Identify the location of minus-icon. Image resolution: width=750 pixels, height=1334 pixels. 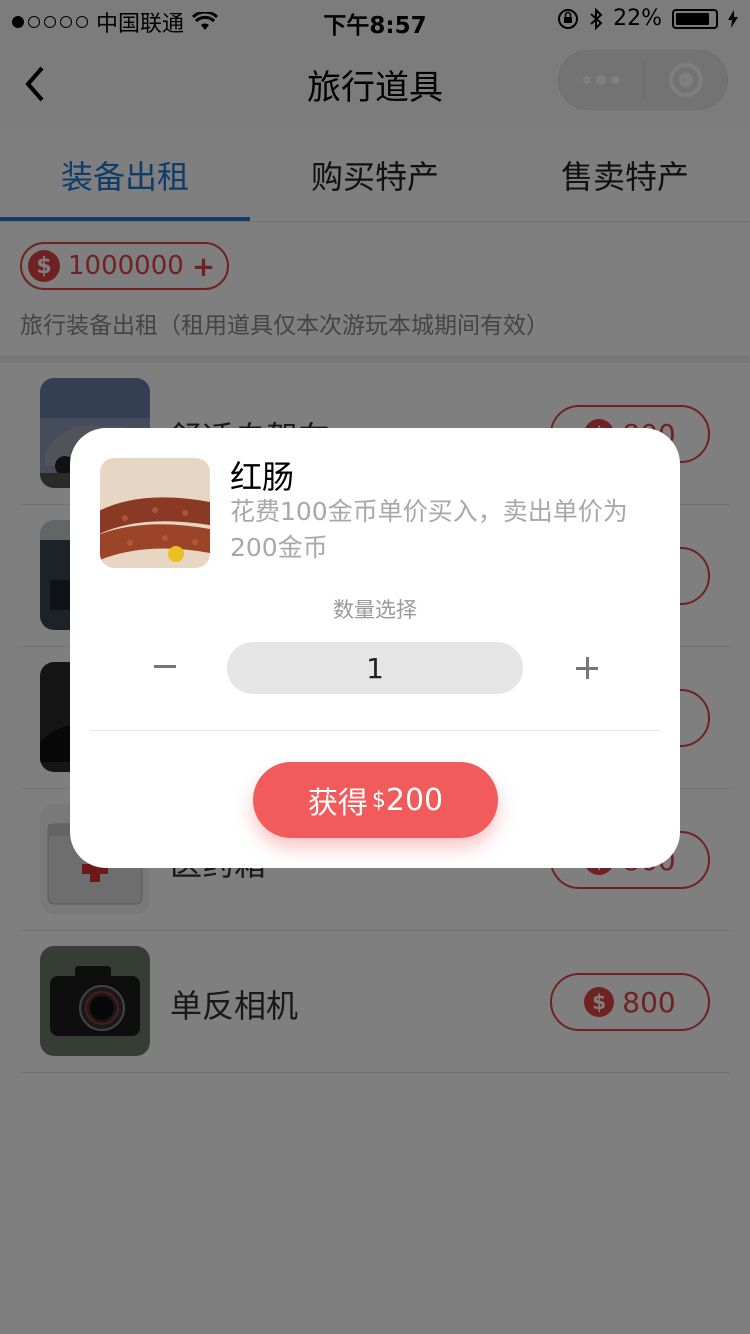
(165, 666).